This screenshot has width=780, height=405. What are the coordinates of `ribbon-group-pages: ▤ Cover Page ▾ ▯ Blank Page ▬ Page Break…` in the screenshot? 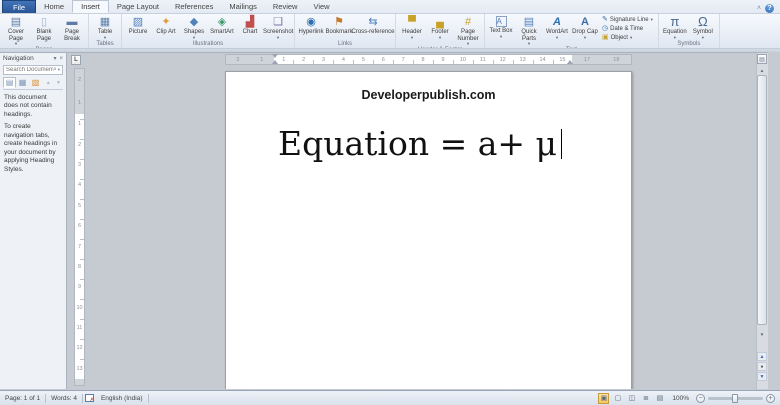 It's located at (44, 33).